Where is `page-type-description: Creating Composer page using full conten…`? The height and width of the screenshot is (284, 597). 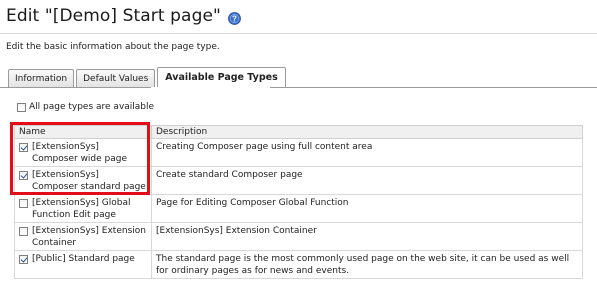
page-type-description: Creating Composer page using full conten… is located at coordinates (367, 152).